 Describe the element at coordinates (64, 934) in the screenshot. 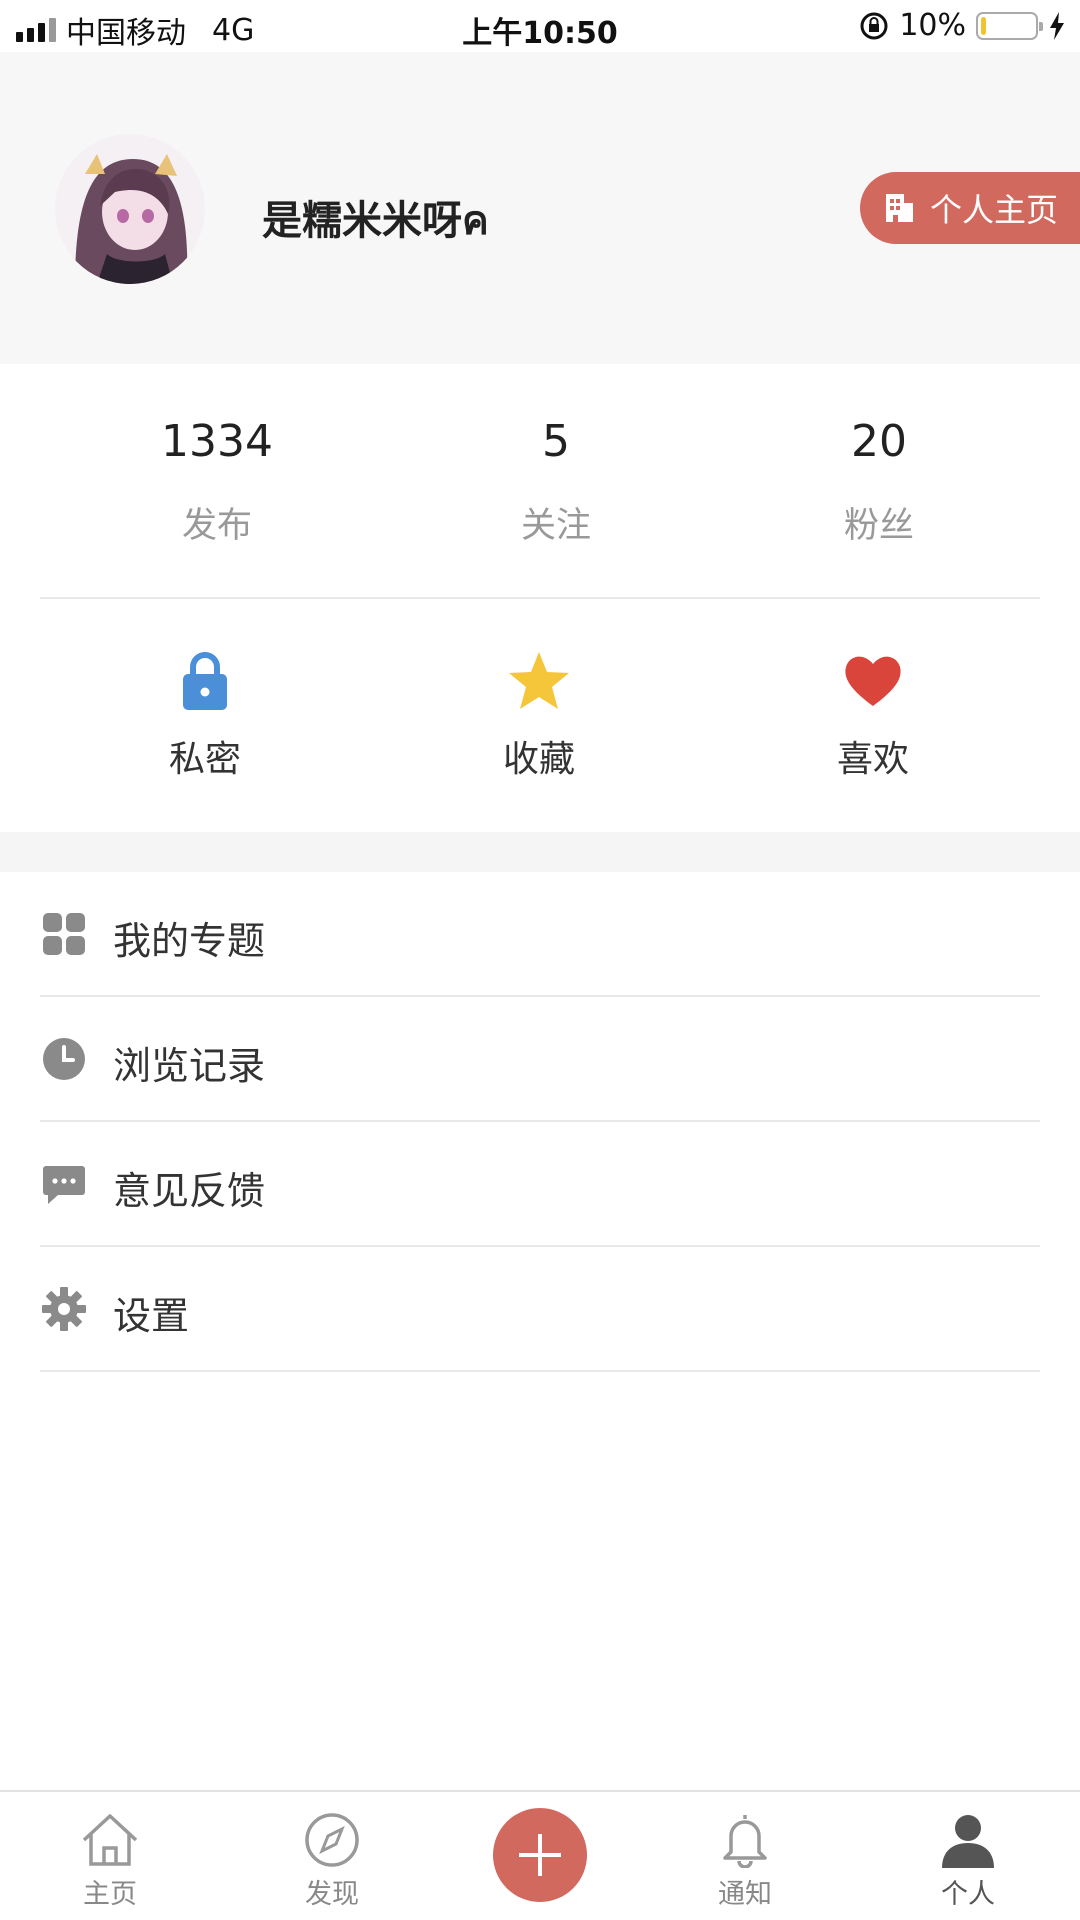

I see `grid-icon` at that location.